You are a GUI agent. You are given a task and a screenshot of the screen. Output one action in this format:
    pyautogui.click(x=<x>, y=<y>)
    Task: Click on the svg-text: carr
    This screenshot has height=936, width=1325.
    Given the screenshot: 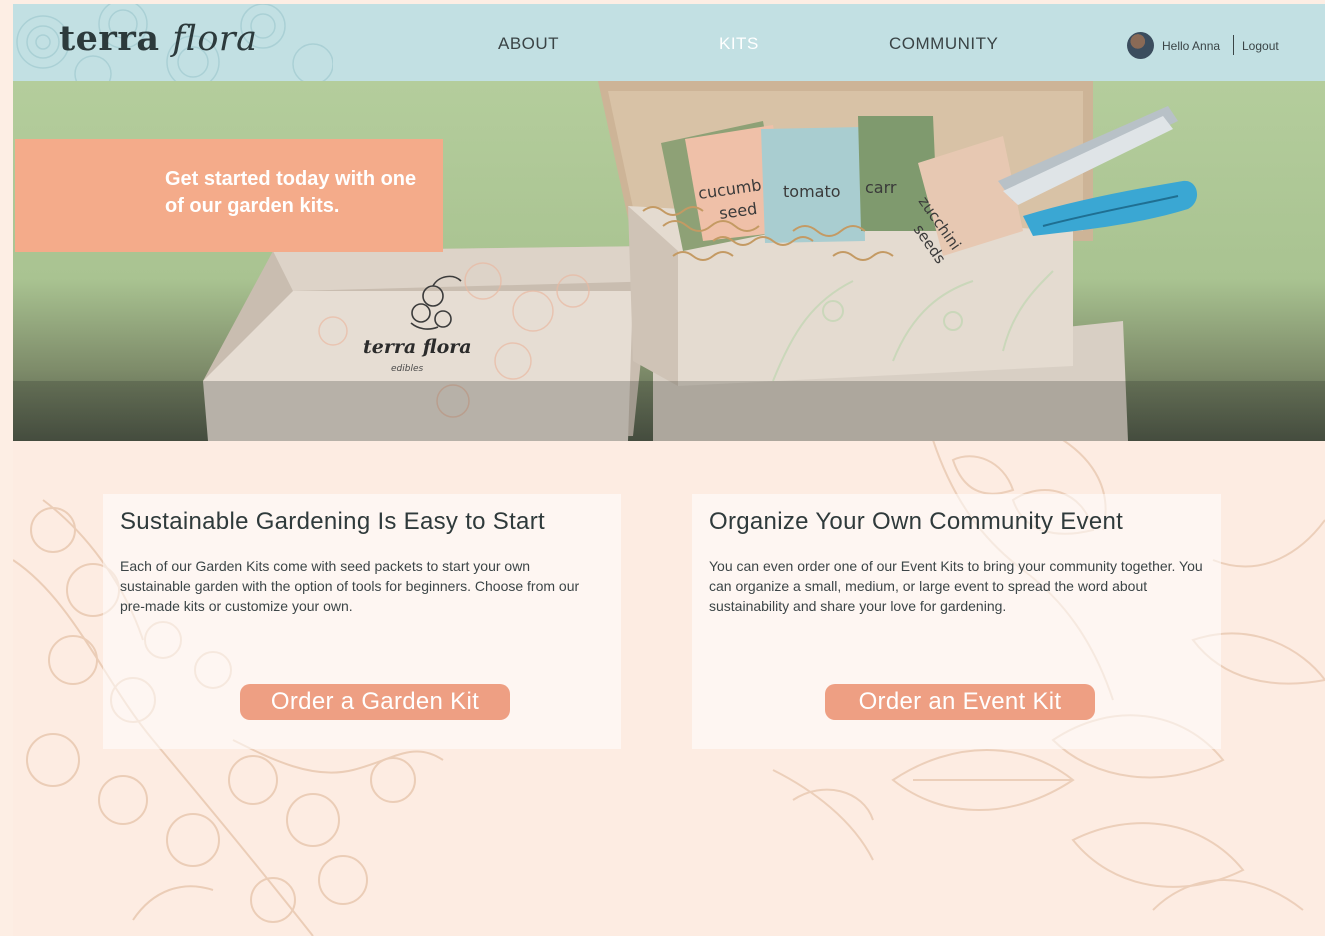 What is the action you would take?
    pyautogui.click(x=881, y=187)
    